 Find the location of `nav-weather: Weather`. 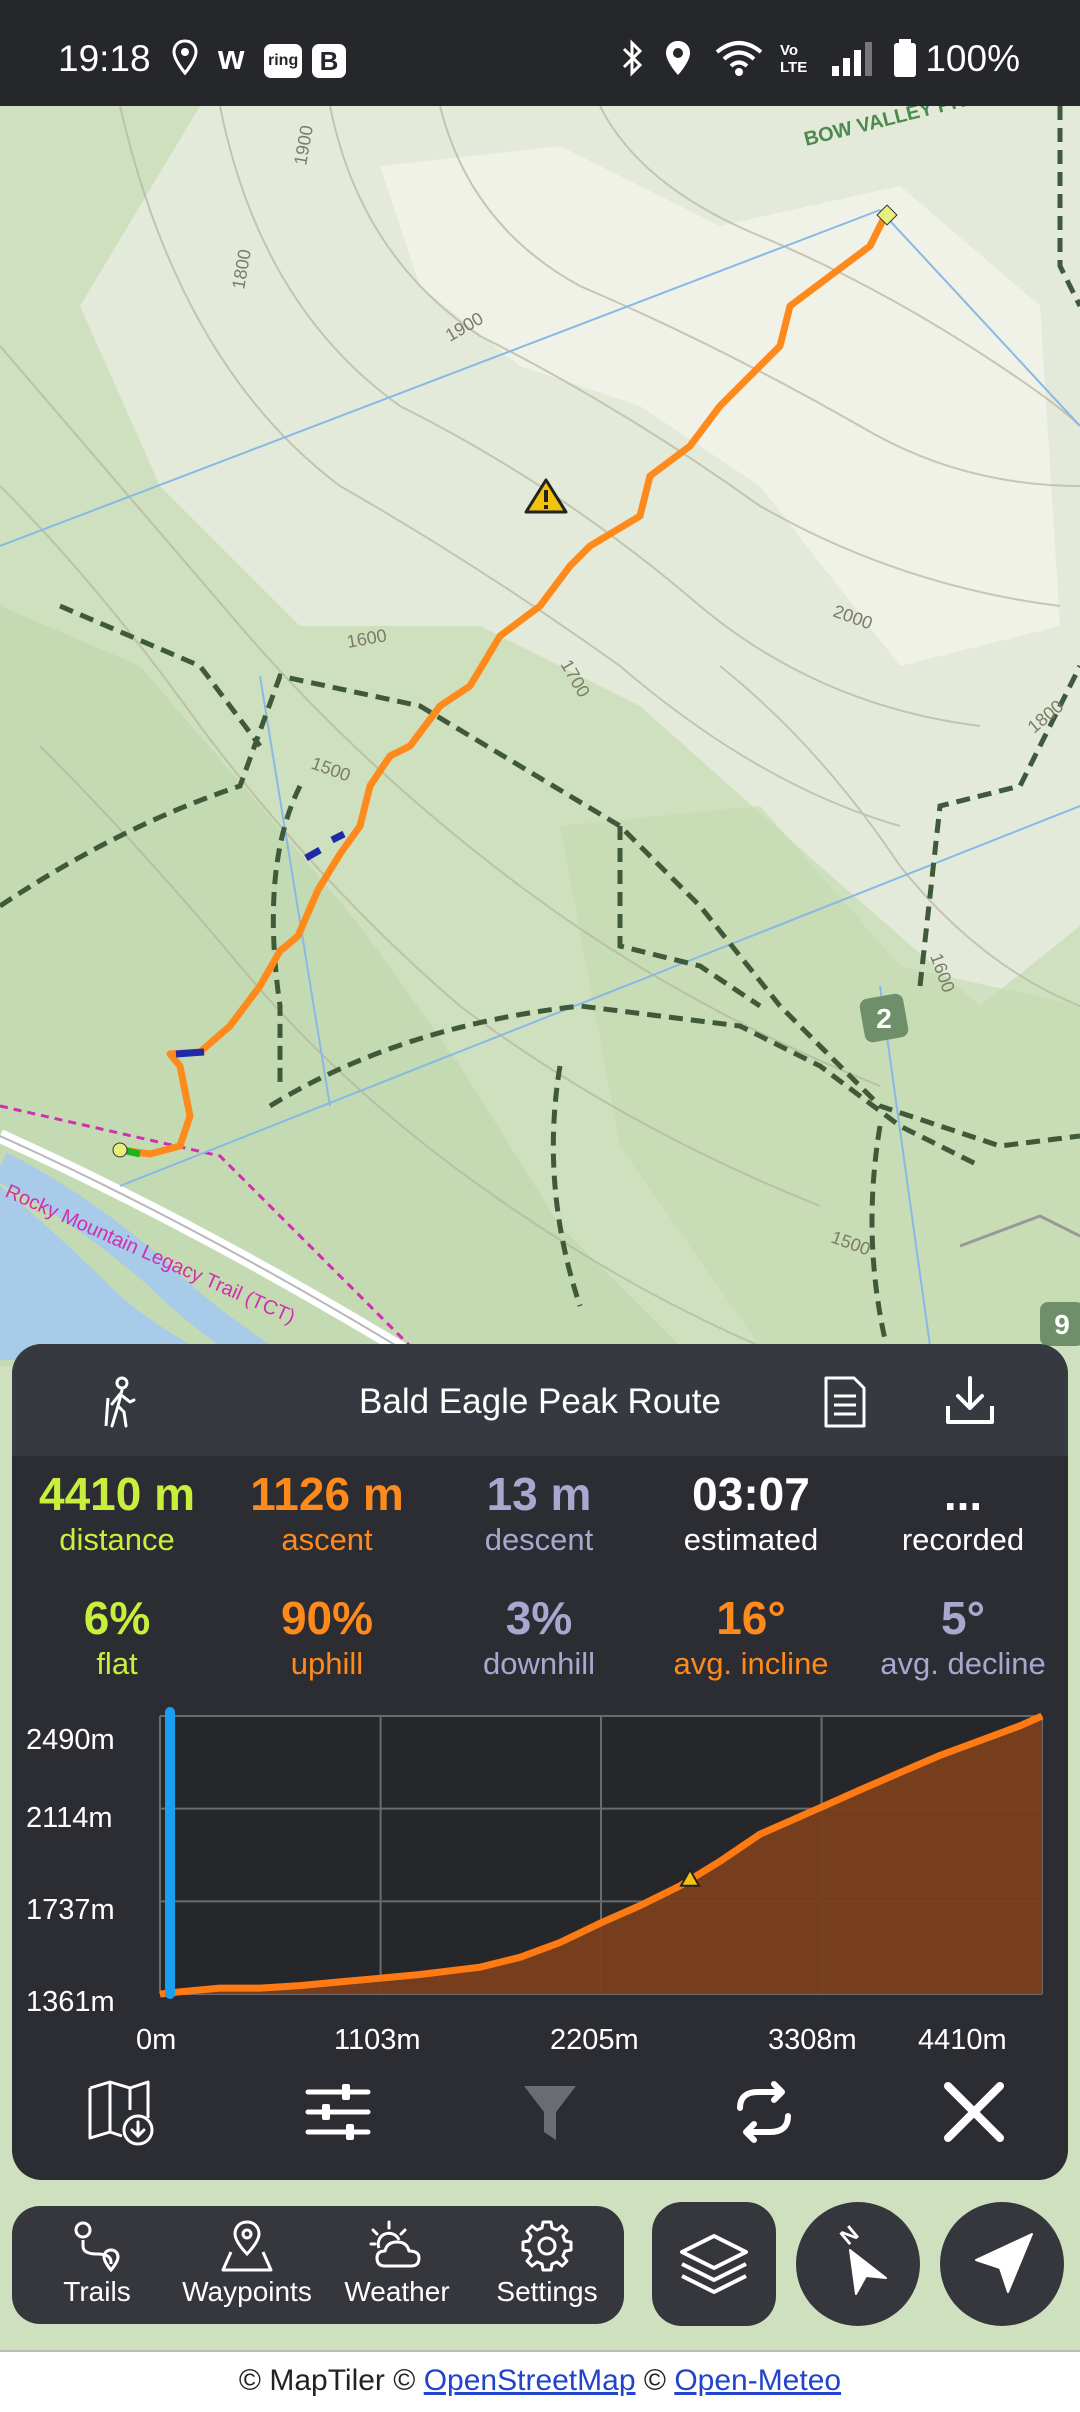

nav-weather: Weather is located at coordinates (397, 2265).